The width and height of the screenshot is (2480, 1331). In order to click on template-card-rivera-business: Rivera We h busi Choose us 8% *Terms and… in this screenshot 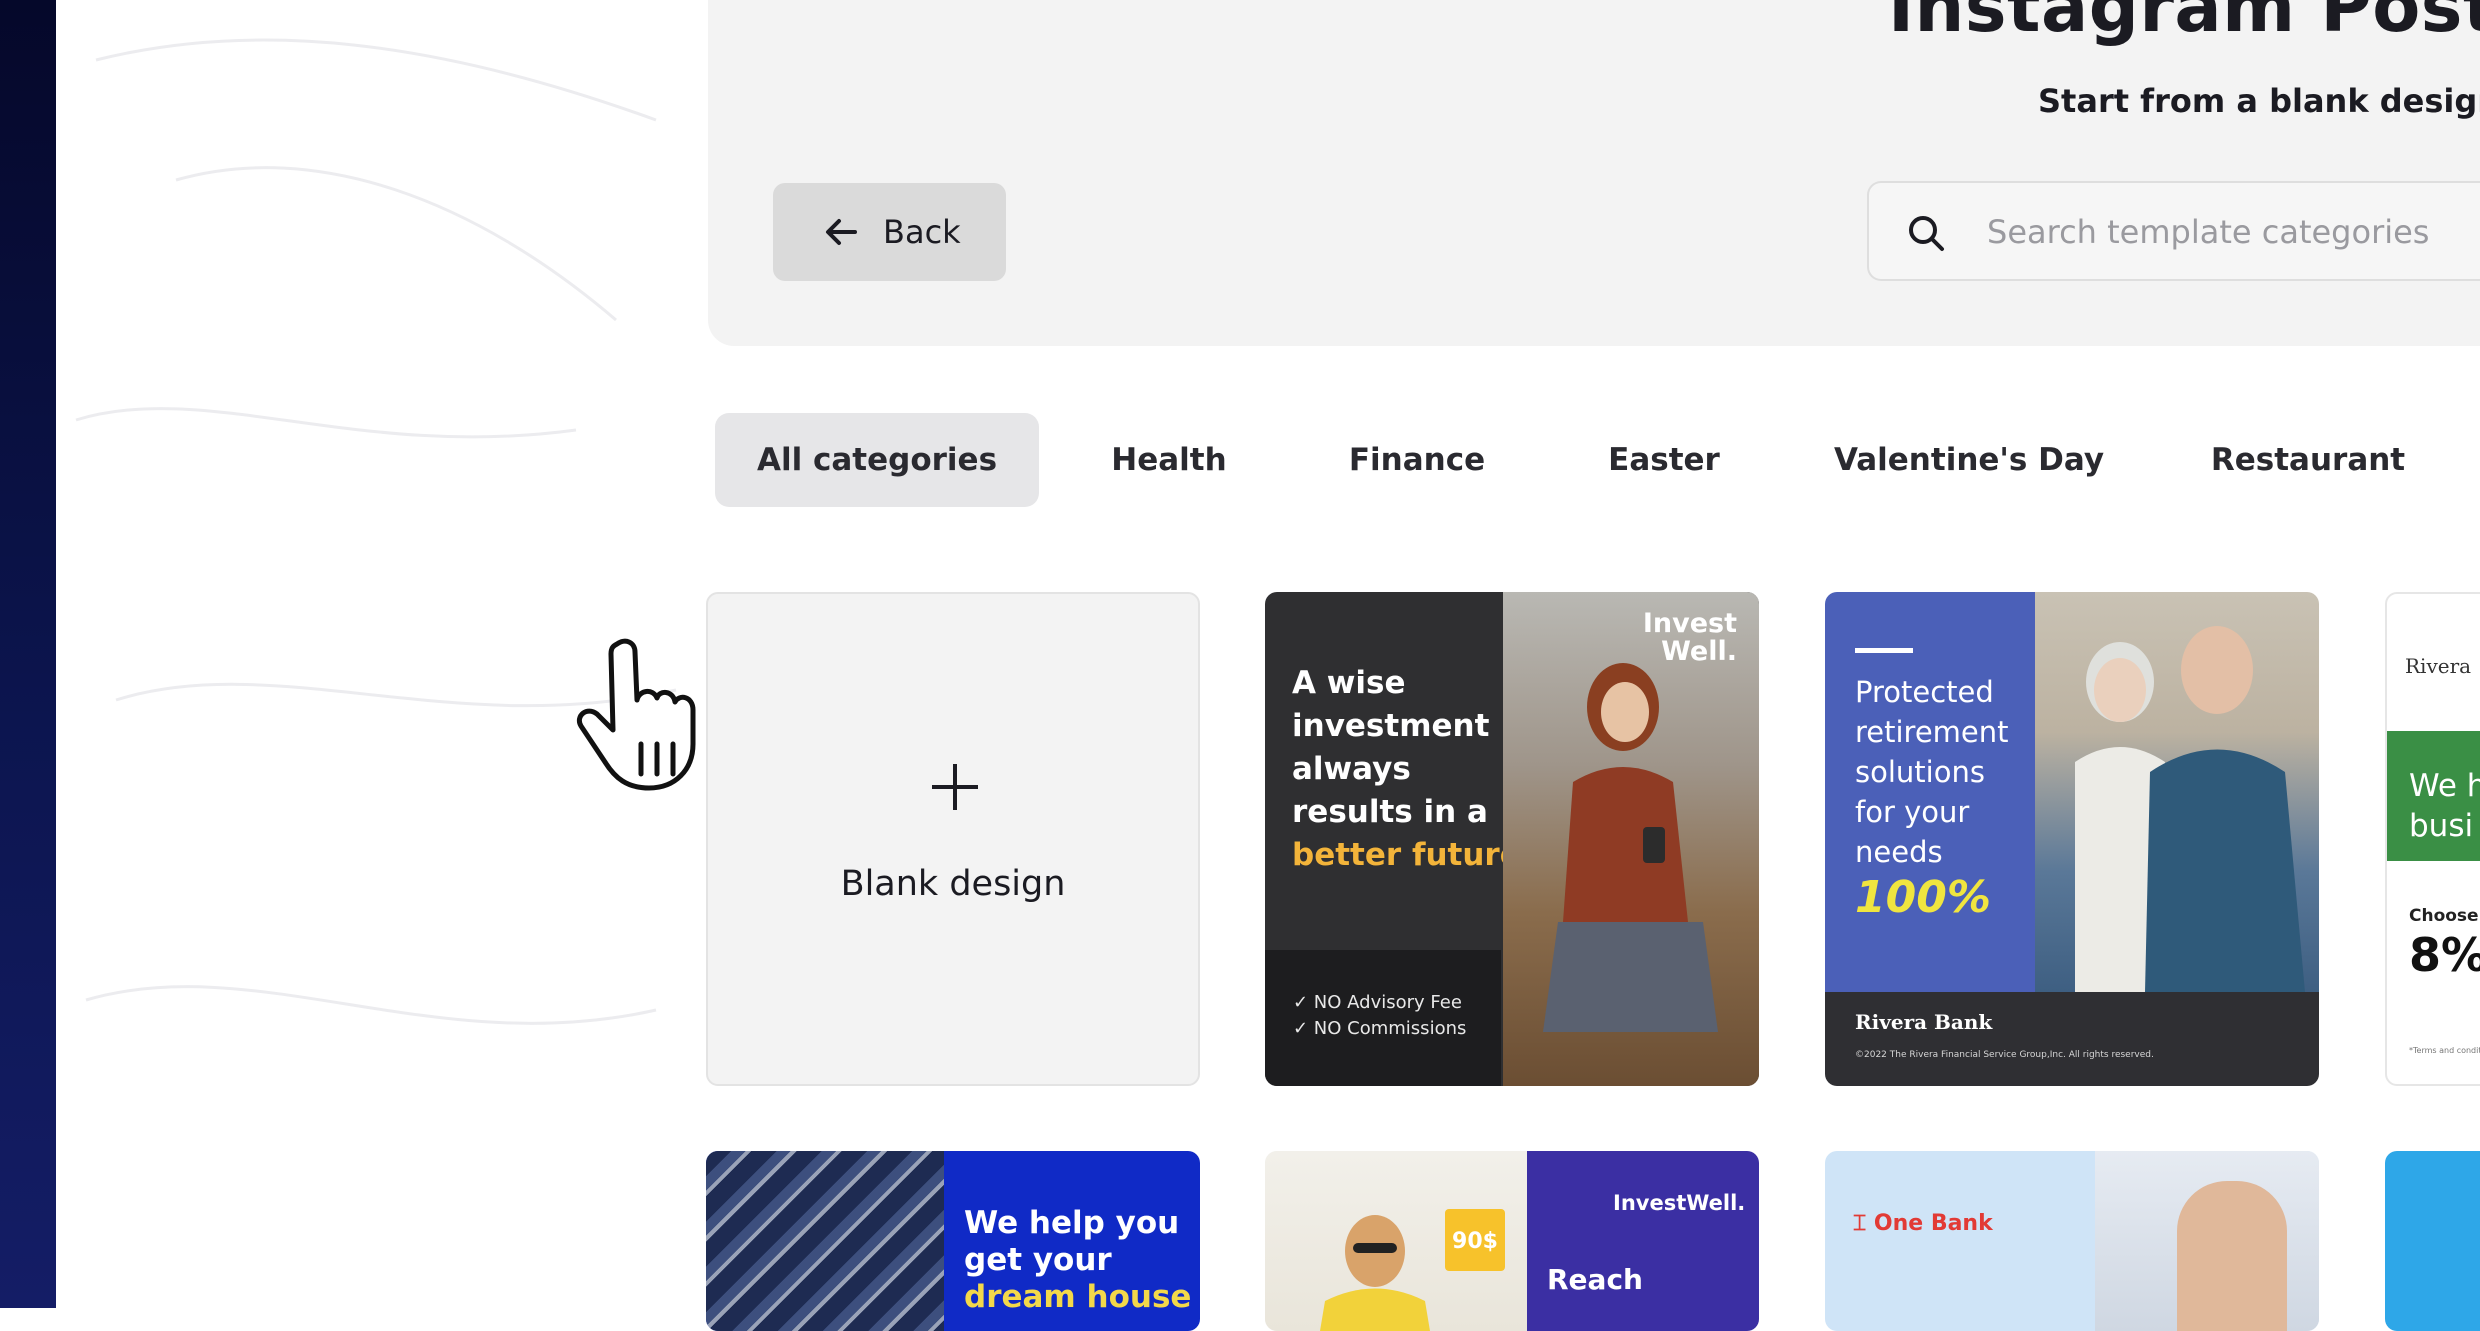, I will do `click(2432, 839)`.